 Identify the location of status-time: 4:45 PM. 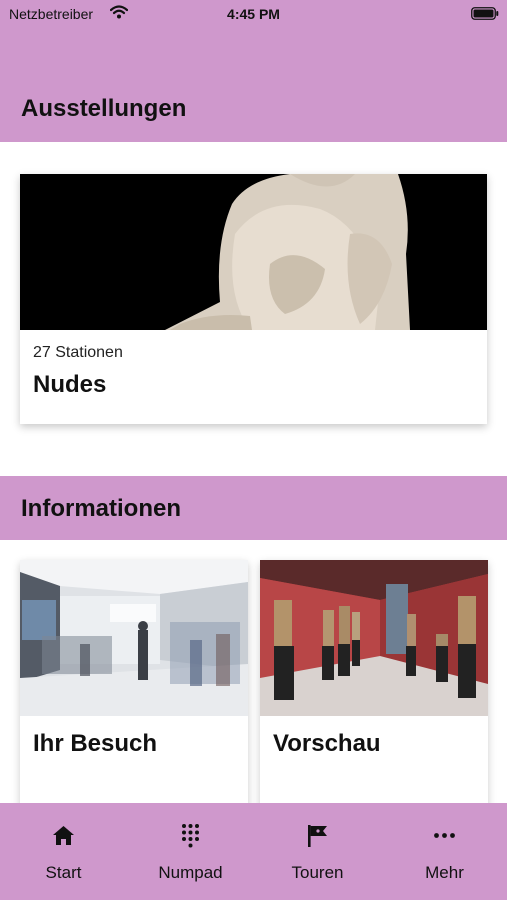
(253, 14).